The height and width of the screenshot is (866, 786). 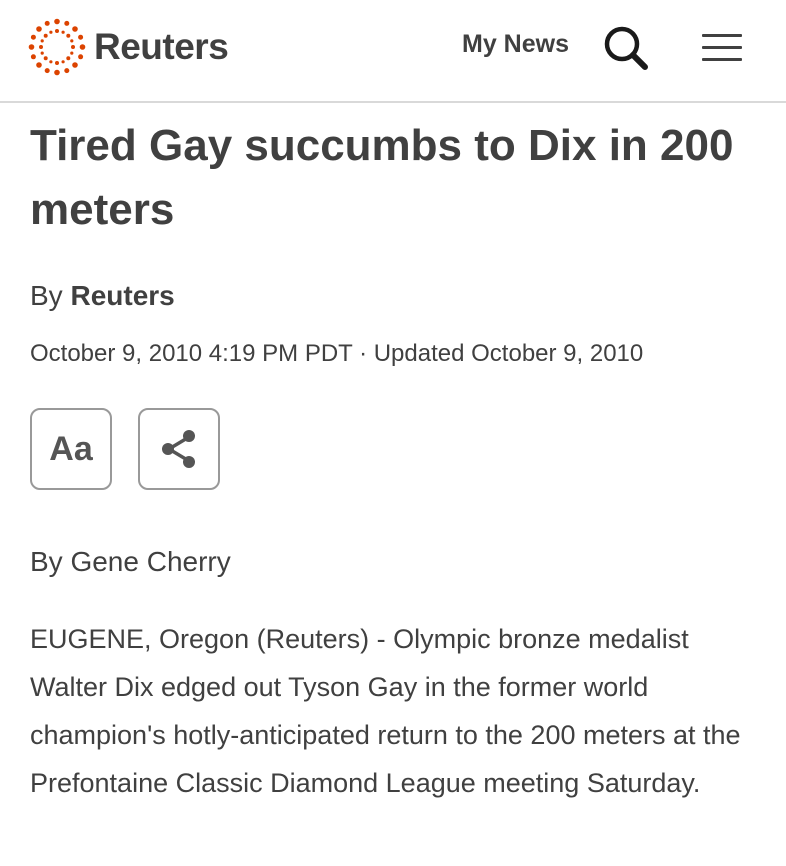 I want to click on font-size-label: Aa, so click(x=71, y=448).